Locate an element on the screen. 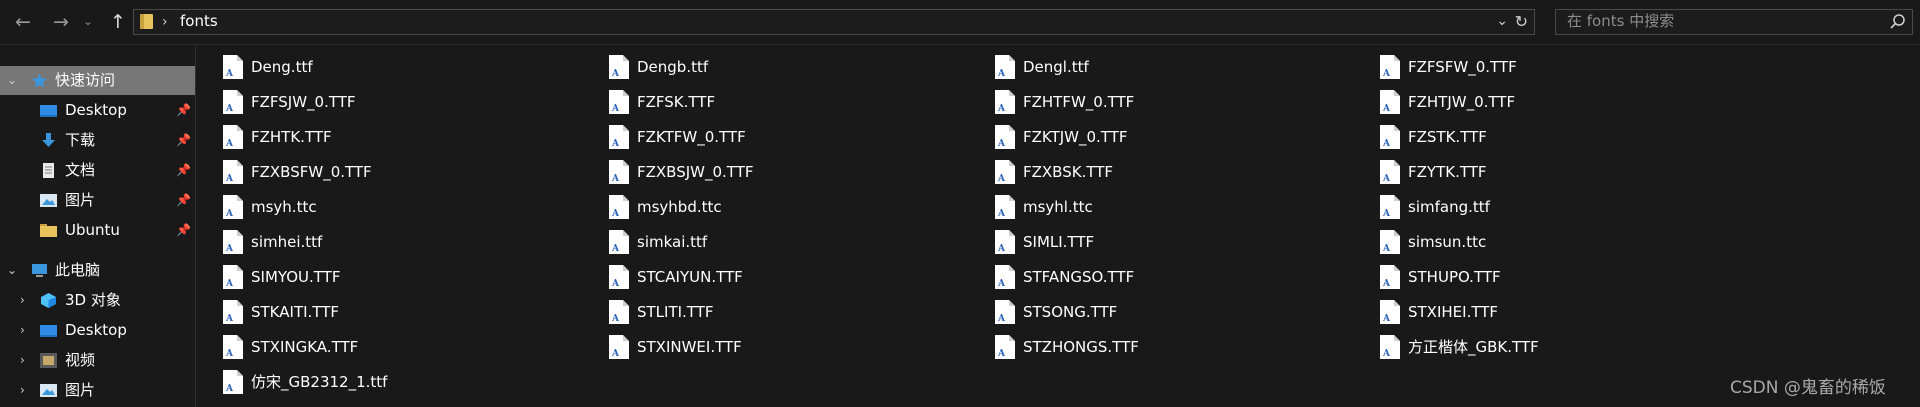 The image size is (1920, 407). file-item: A STHUPO.TTF is located at coordinates (1543, 276).